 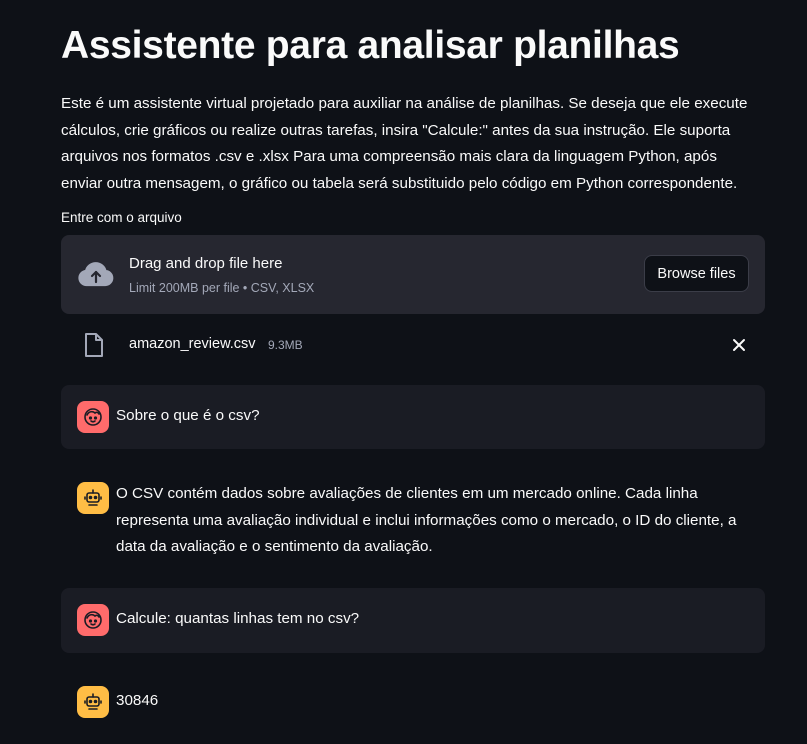 I want to click on browse-files-button: Browse files, so click(x=696, y=273).